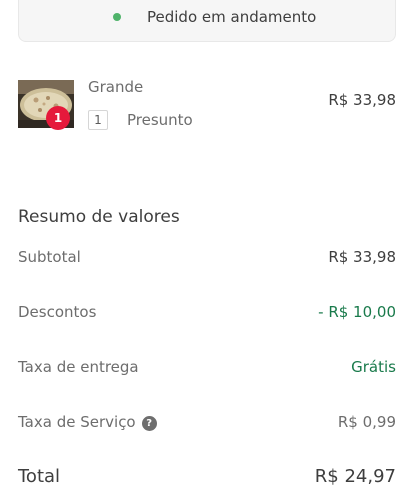 This screenshot has height=500, width=416. I want to click on option-quantity: 1, so click(98, 120).